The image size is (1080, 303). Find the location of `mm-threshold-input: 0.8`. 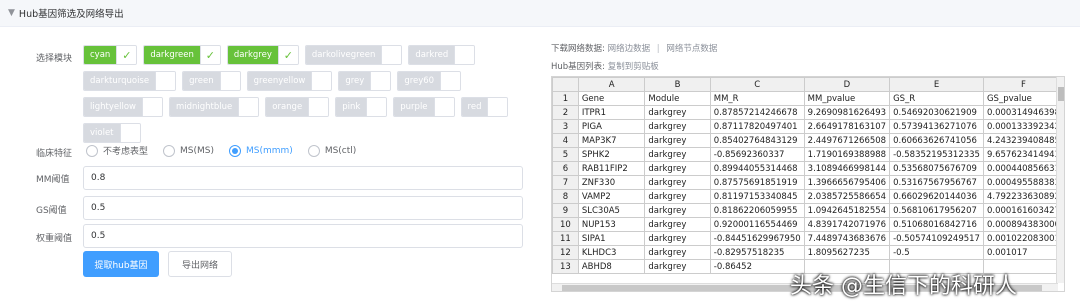

mm-threshold-input: 0.8 is located at coordinates (303, 178).